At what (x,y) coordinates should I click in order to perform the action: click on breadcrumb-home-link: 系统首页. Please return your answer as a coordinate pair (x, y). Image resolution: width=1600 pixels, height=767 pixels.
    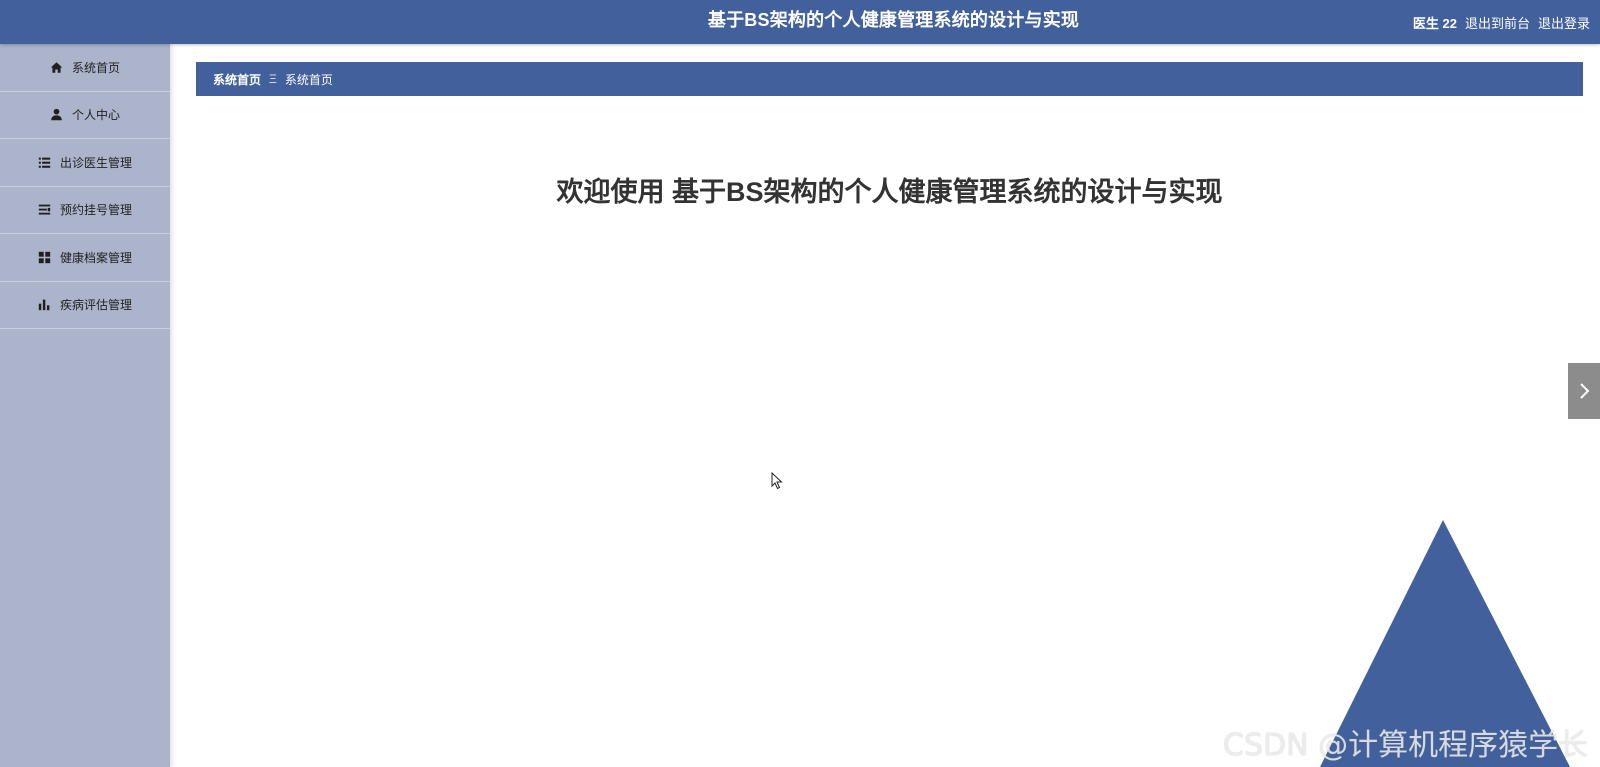
    Looking at the image, I should click on (237, 79).